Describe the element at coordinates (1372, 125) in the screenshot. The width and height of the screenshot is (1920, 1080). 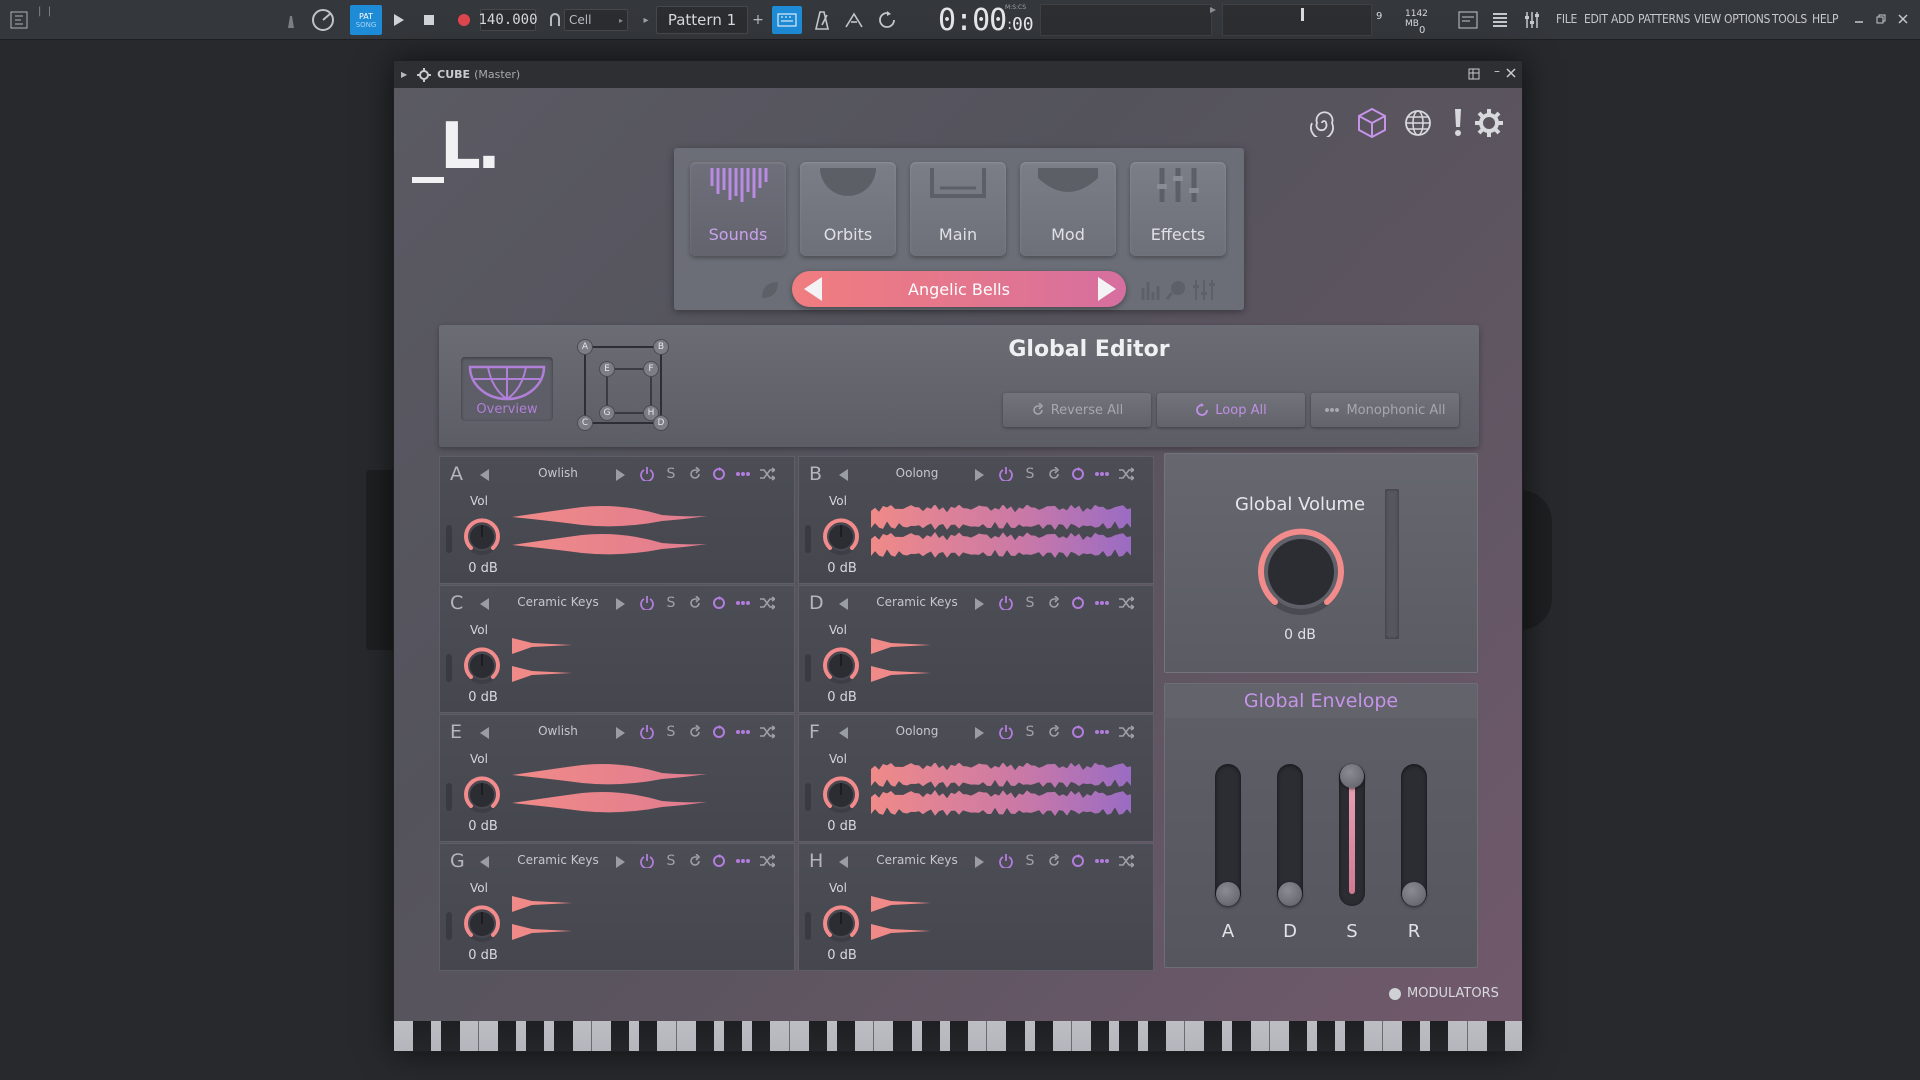
I see `cube-icon` at that location.